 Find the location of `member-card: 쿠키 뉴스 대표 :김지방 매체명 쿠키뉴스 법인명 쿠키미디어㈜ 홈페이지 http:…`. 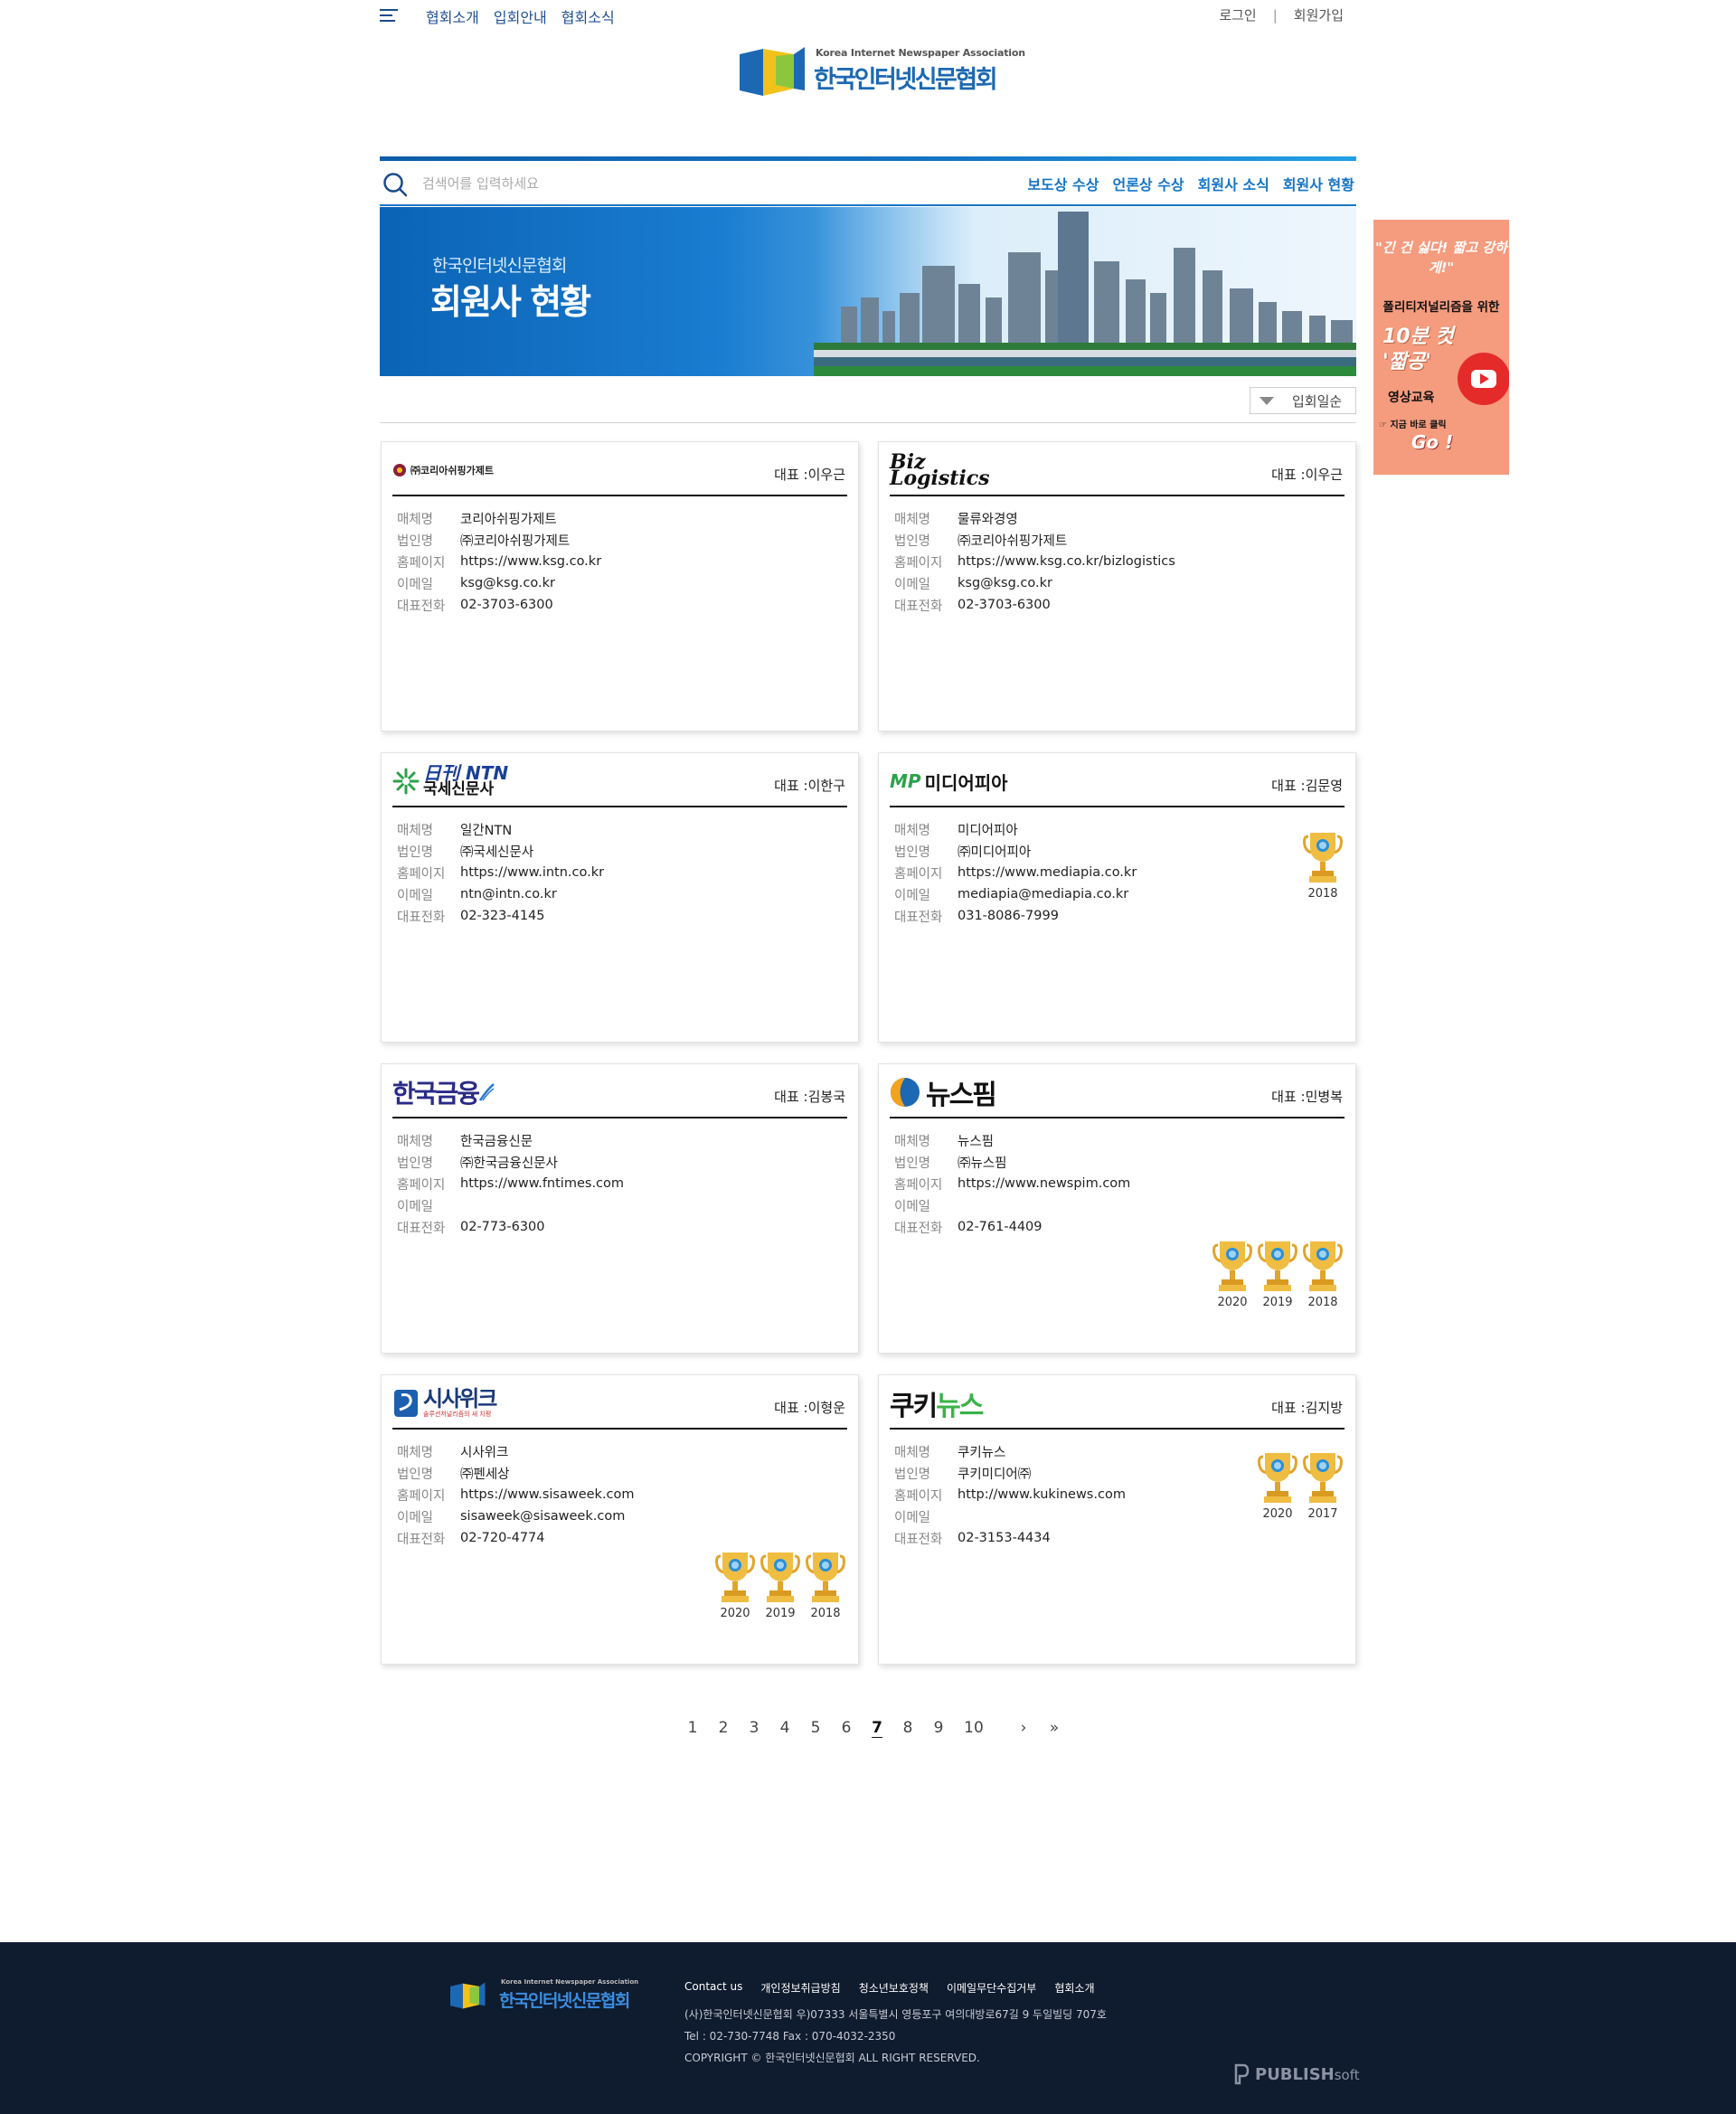

member-card: 쿠키 뉴스 대표 :김지방 매체명 쿠키뉴스 법인명 쿠키미디어㈜ 홈페이지 http:… is located at coordinates (1117, 1520).